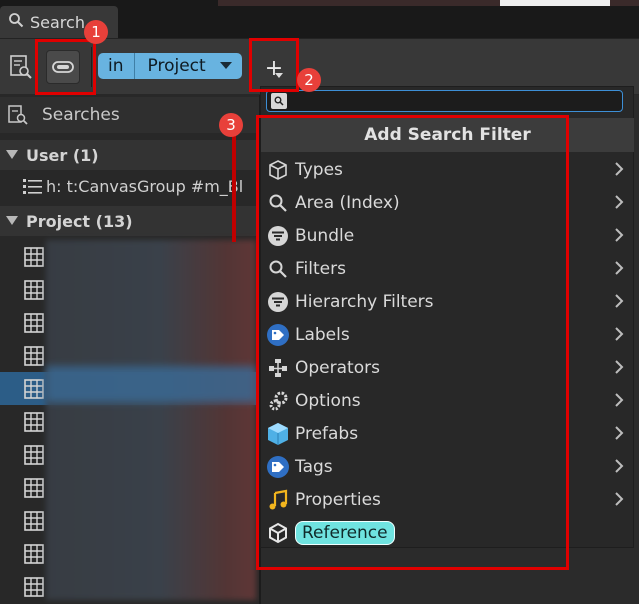 This screenshot has width=639, height=604. Describe the element at coordinates (444, 101) in the screenshot. I see `filter-search-input` at that location.